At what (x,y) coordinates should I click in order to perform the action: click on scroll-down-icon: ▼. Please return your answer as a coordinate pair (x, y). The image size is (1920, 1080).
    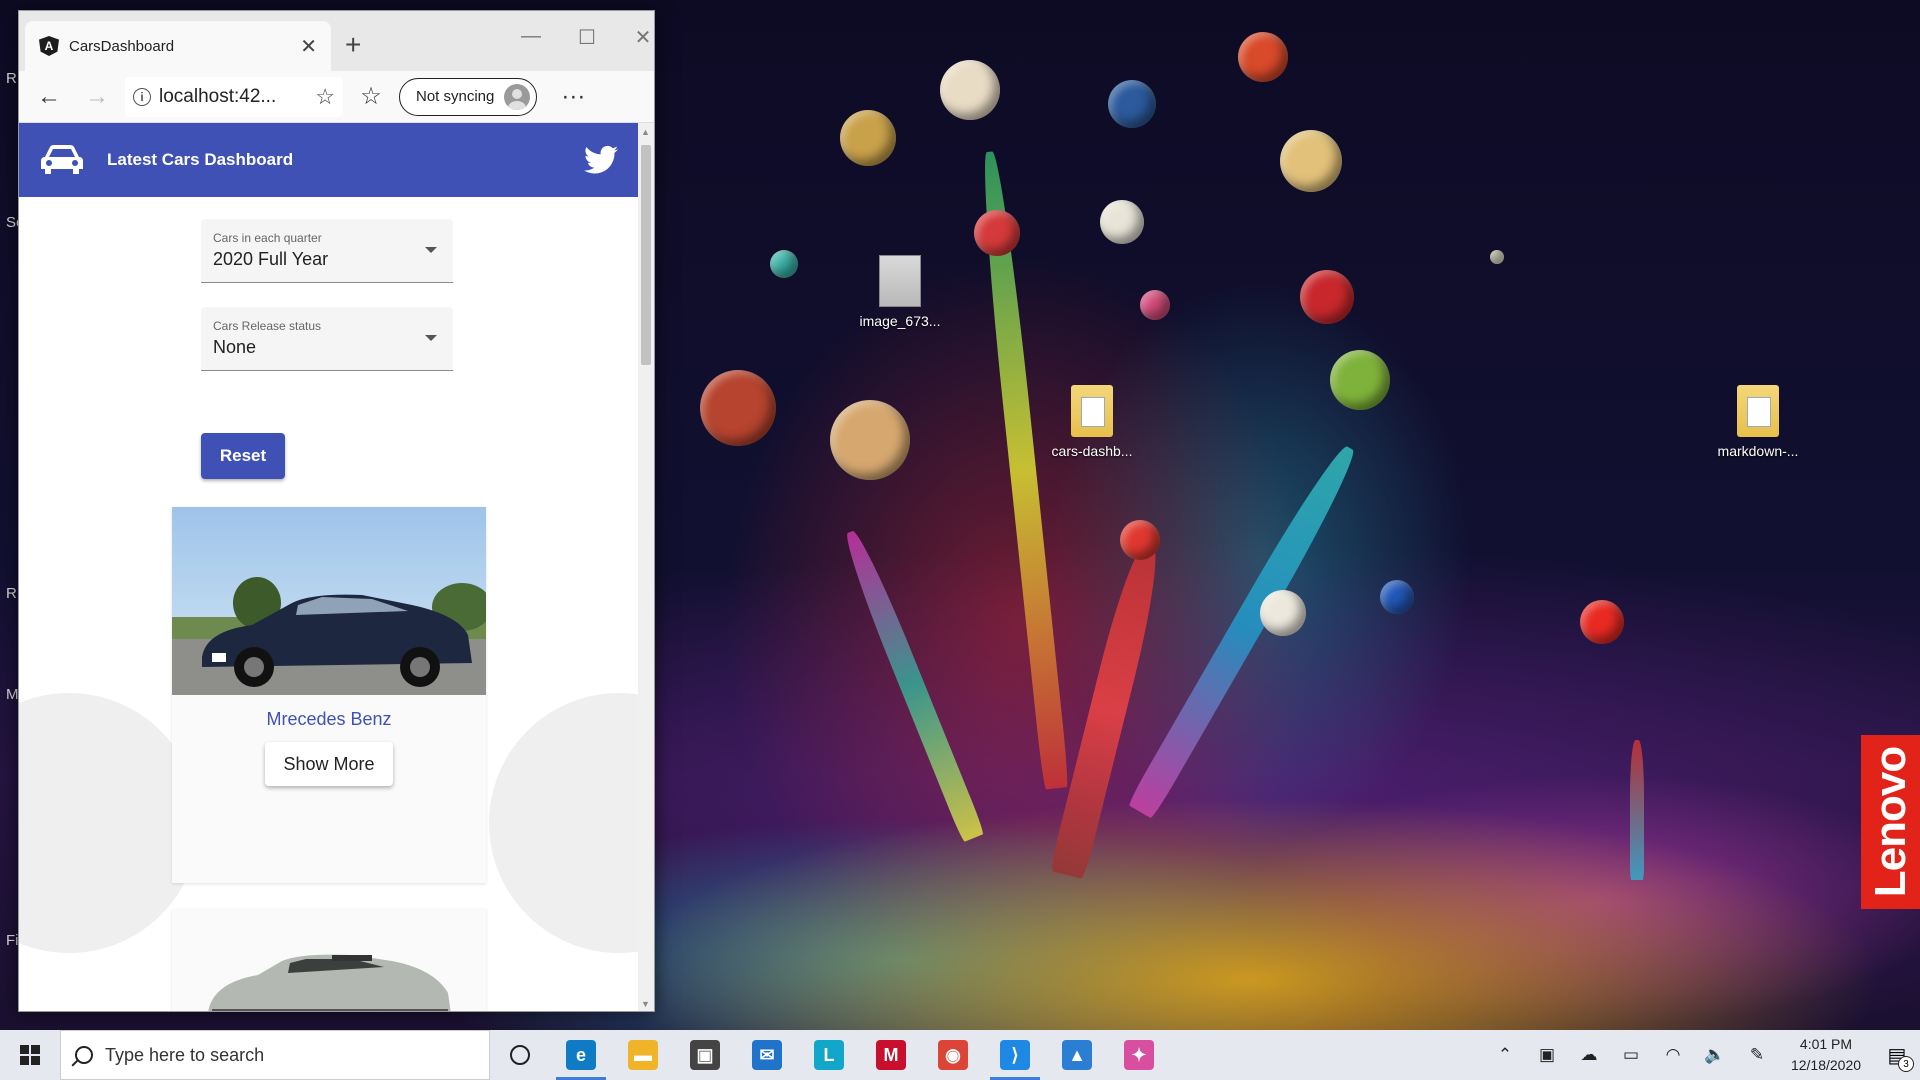
    Looking at the image, I should click on (645, 1004).